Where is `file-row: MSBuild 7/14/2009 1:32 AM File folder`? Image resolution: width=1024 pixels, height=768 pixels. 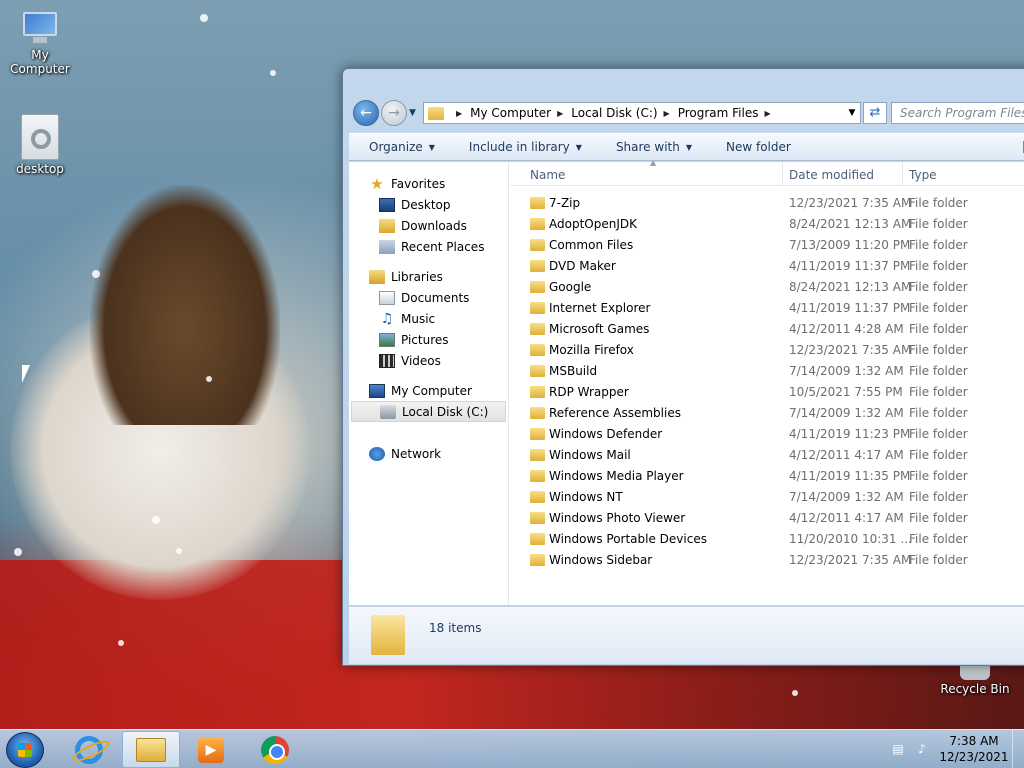
file-row: MSBuild 7/14/2009 1:32 AM File folder is located at coordinates (767, 371).